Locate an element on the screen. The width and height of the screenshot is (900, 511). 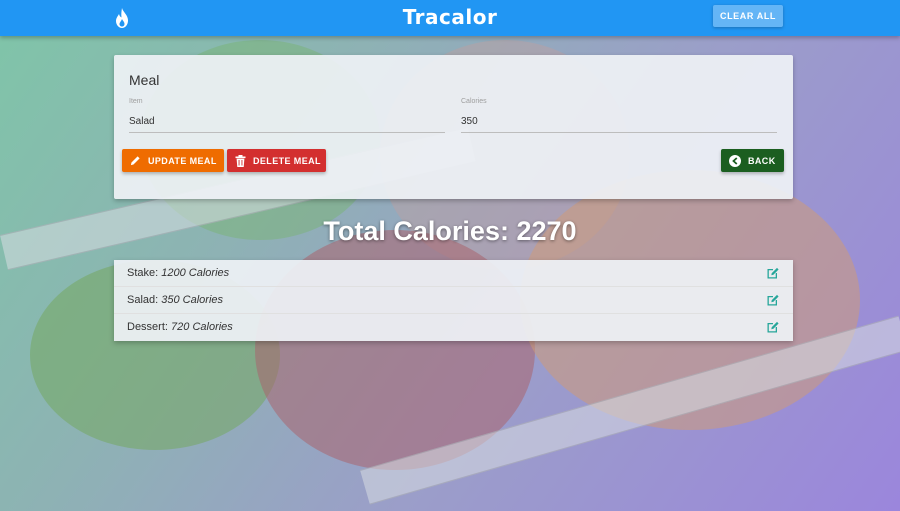
update-meal-label: UPDATE MEAL is located at coordinates (182, 160).